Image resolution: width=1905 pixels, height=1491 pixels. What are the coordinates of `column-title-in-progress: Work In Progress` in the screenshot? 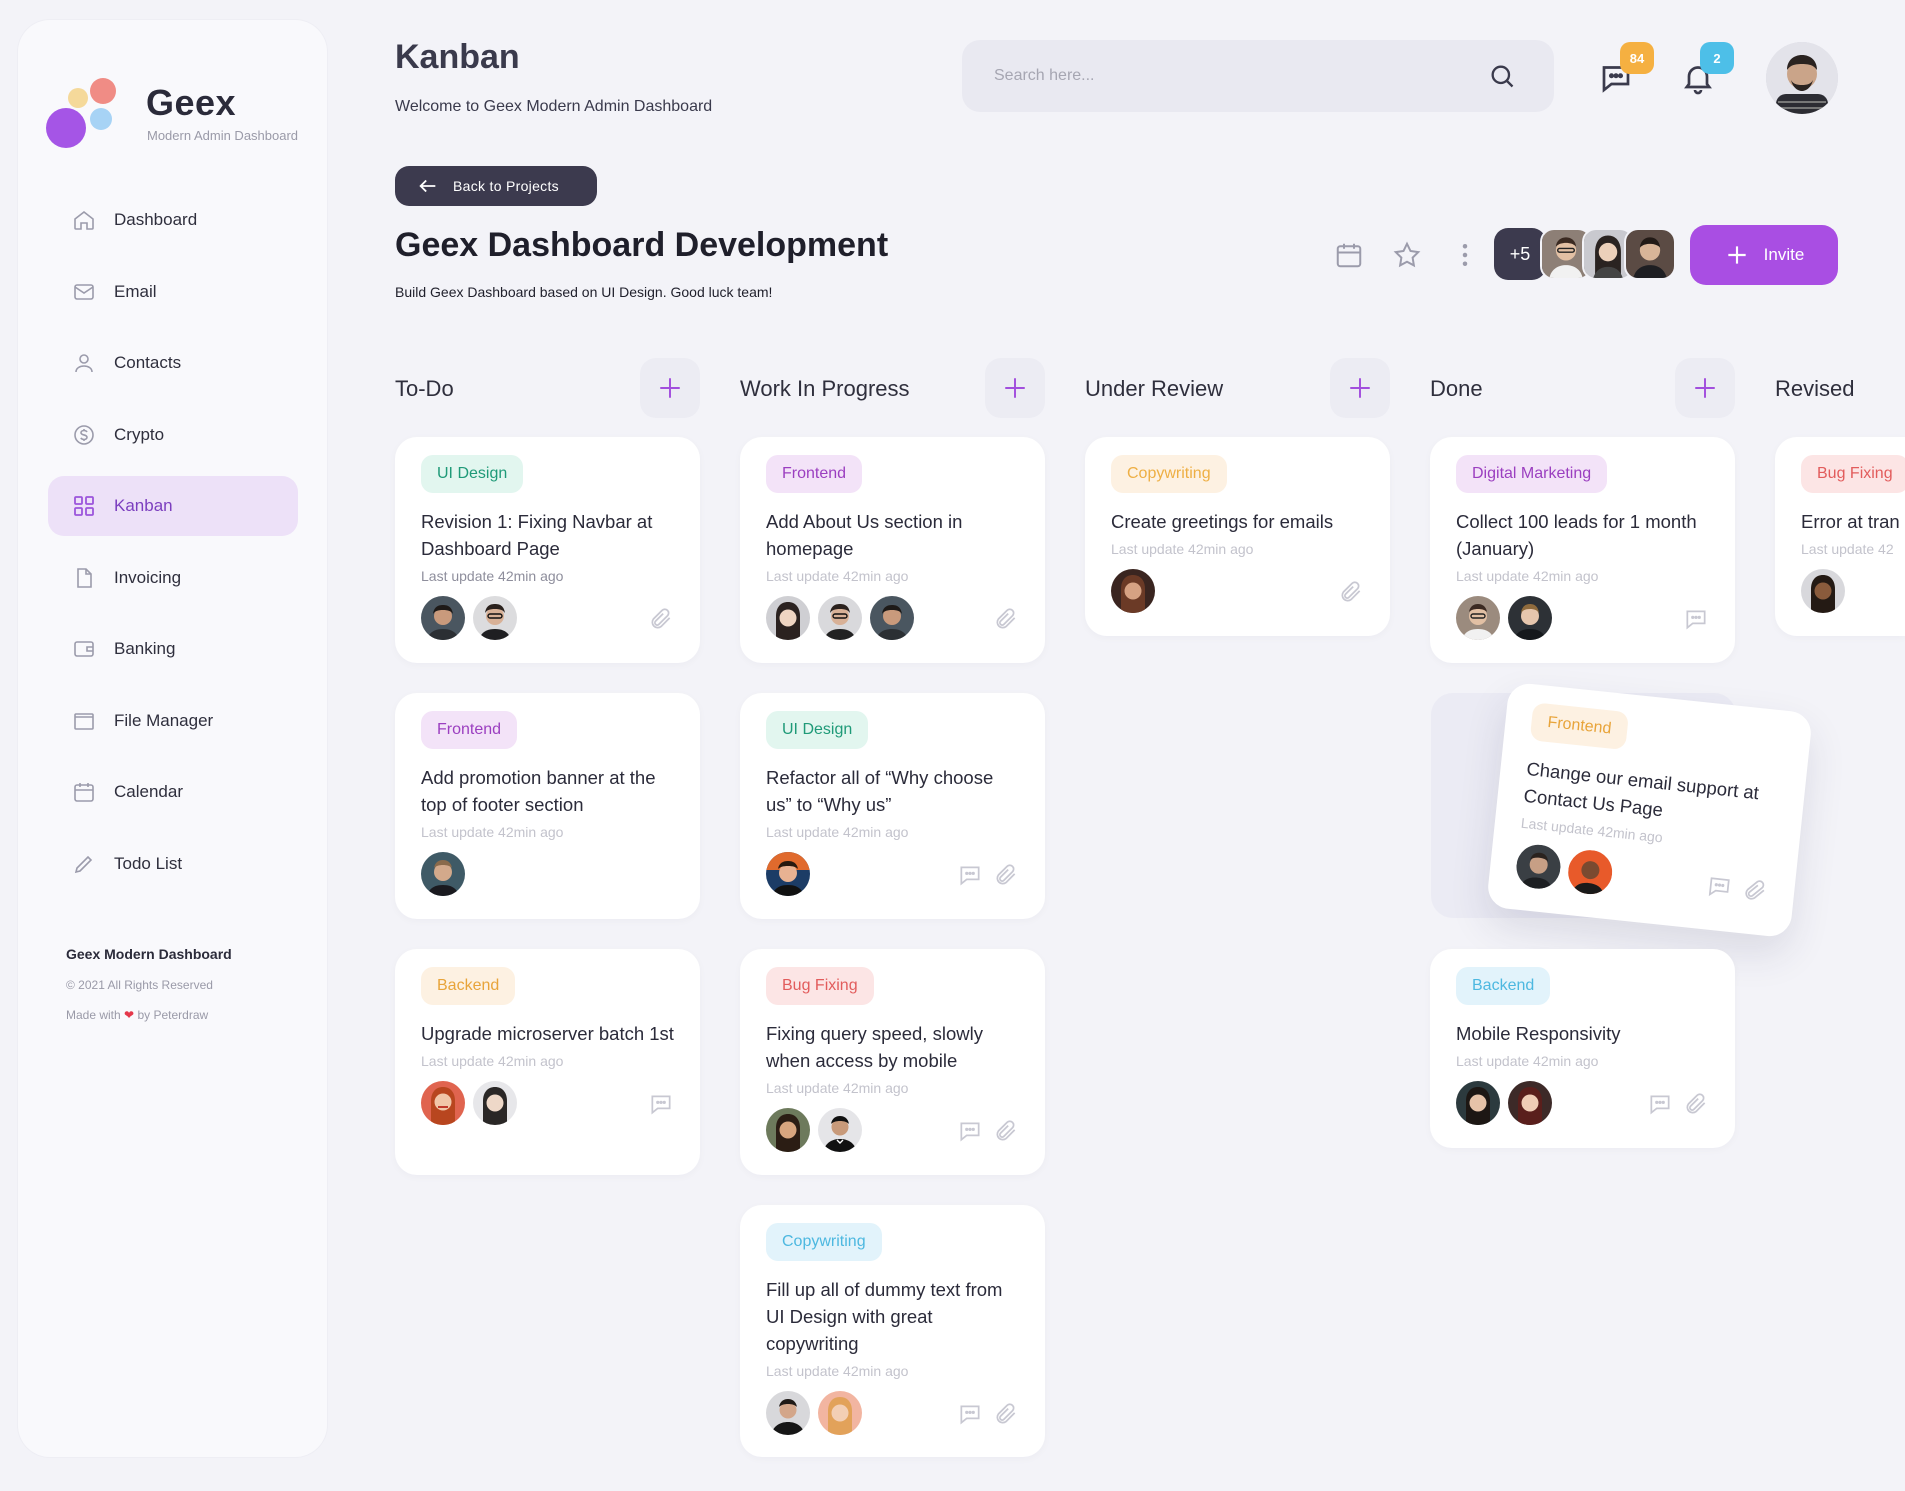 It's located at (825, 388).